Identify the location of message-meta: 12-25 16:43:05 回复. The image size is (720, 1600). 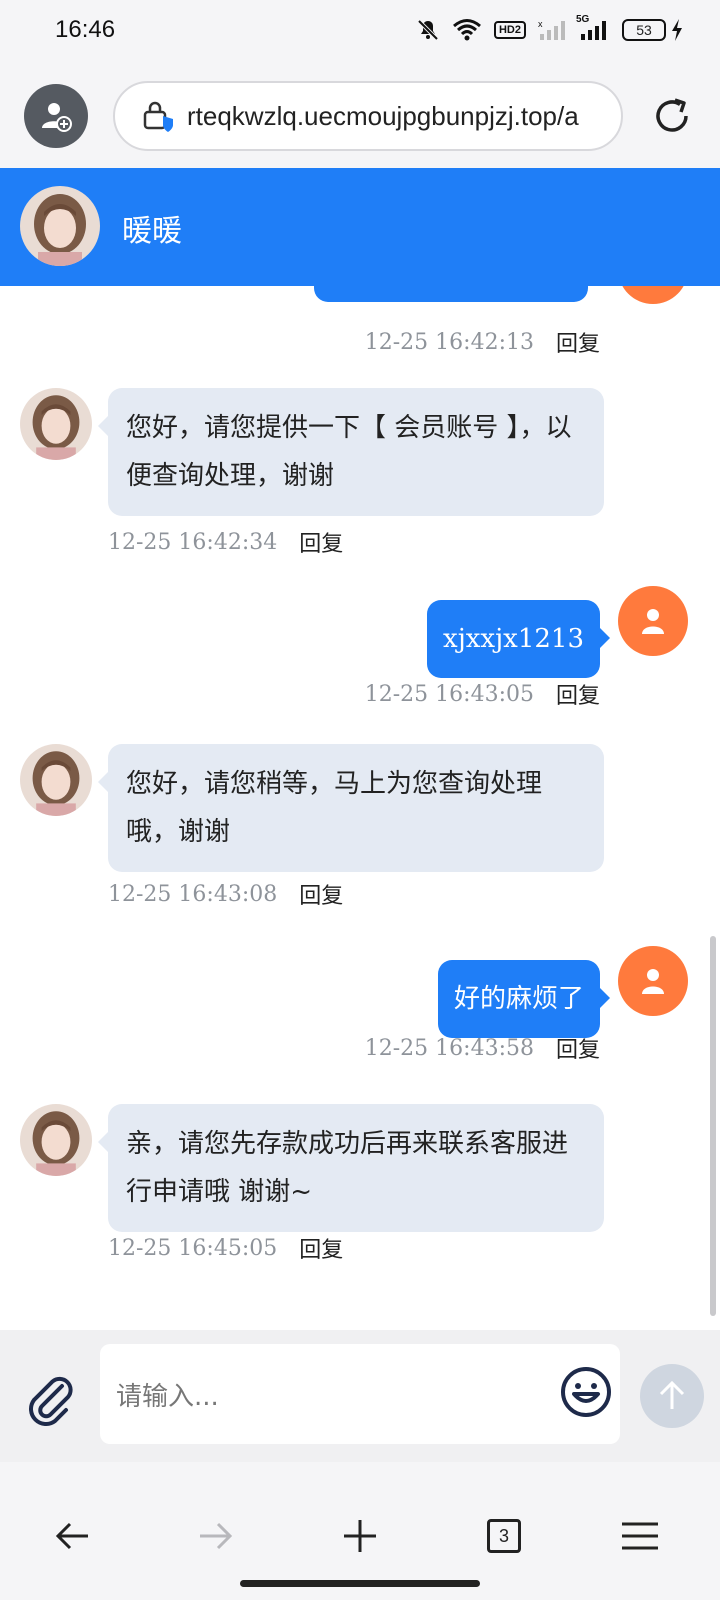
(482, 694).